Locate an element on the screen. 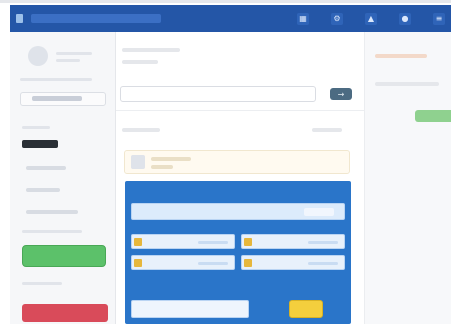  list-item is located at coordinates (237, 162).